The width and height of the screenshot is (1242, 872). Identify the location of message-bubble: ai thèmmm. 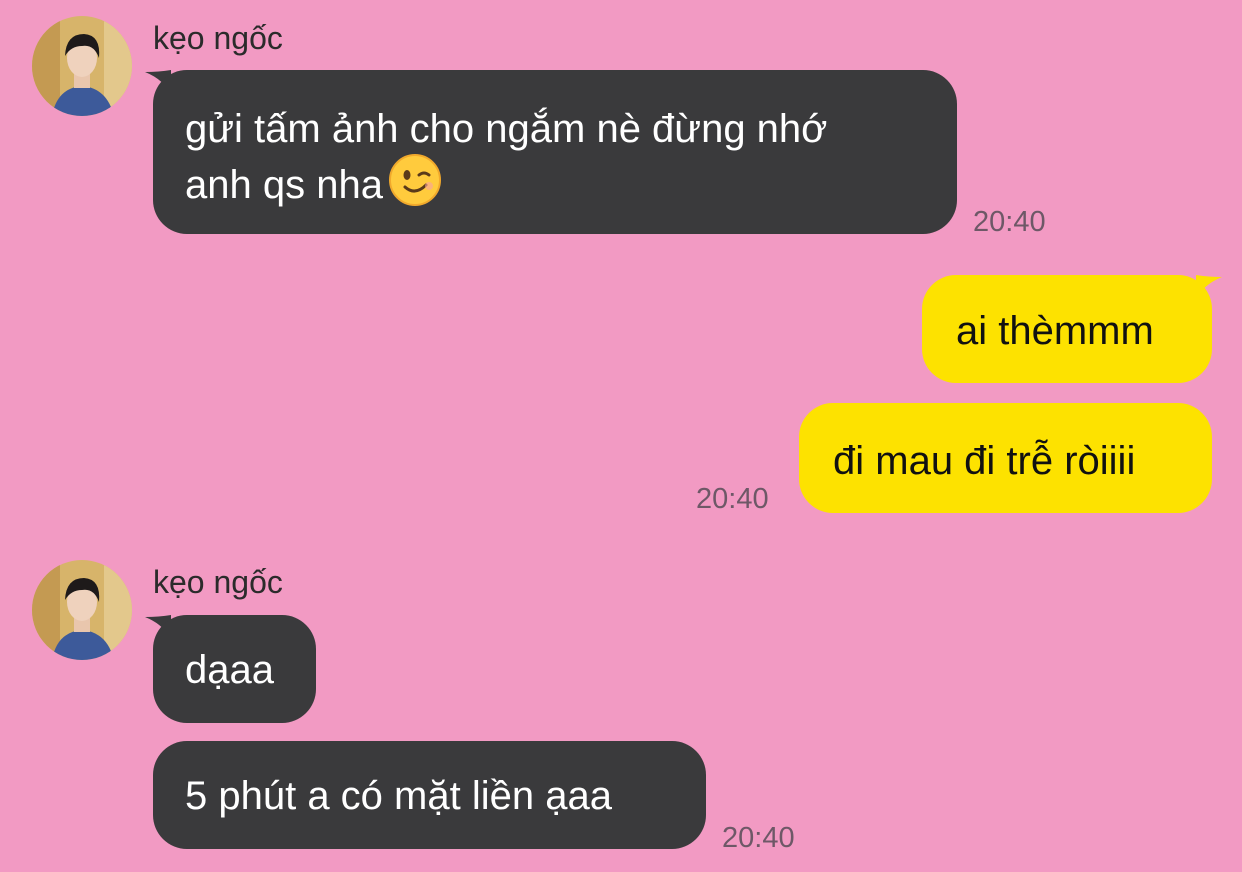
(1067, 329).